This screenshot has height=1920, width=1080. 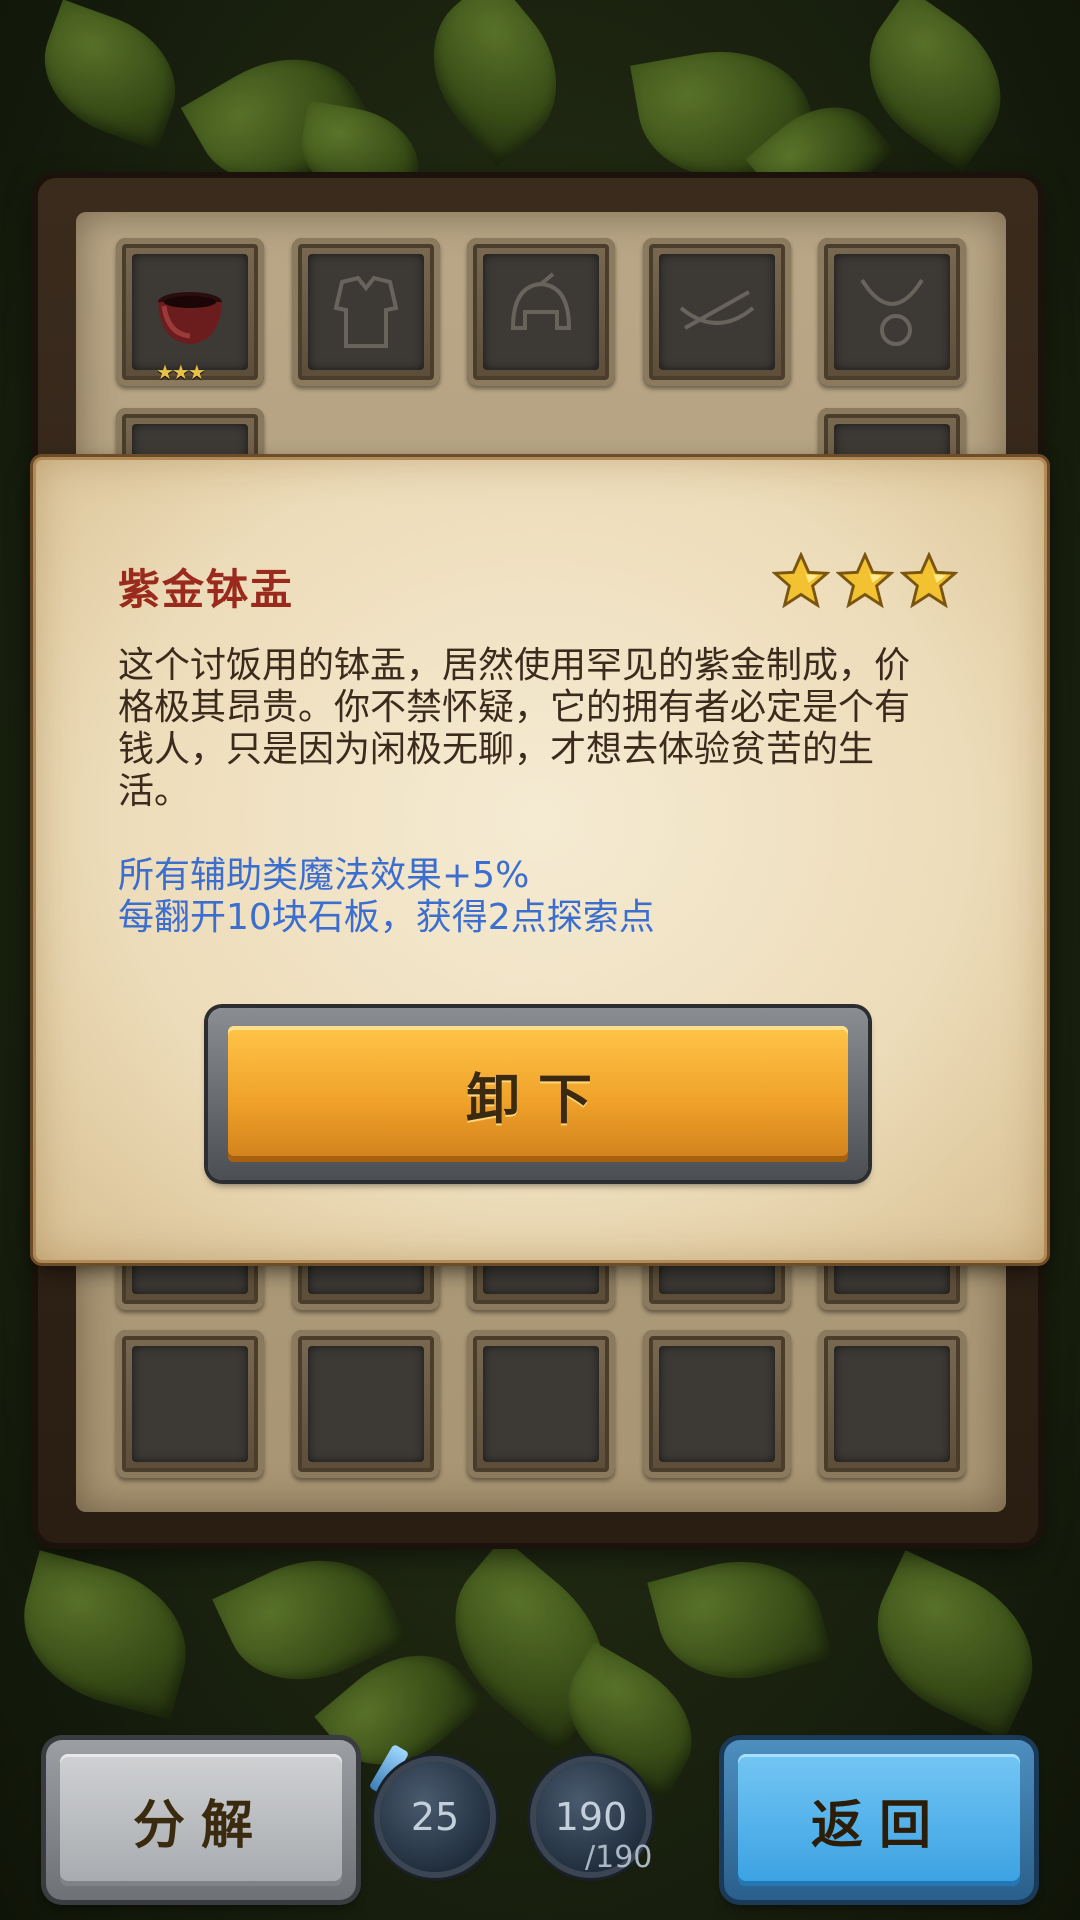 I want to click on item-effect: 所有辅助类魔法效果+5%, so click(x=324, y=875).